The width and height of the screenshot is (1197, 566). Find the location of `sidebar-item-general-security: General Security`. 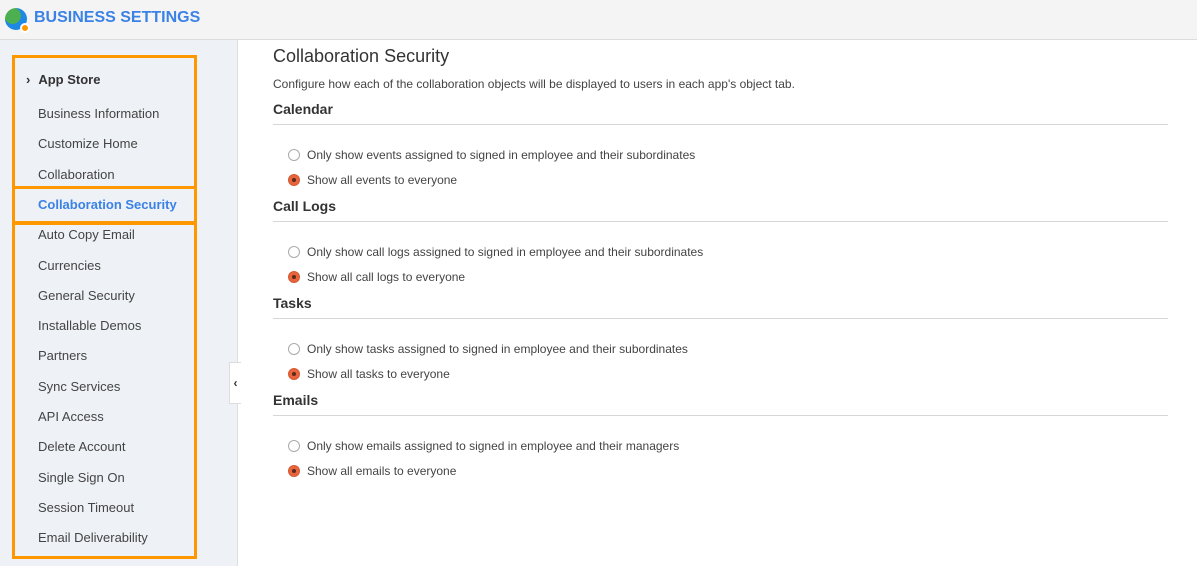

sidebar-item-general-security: General Security is located at coordinates (86, 295).